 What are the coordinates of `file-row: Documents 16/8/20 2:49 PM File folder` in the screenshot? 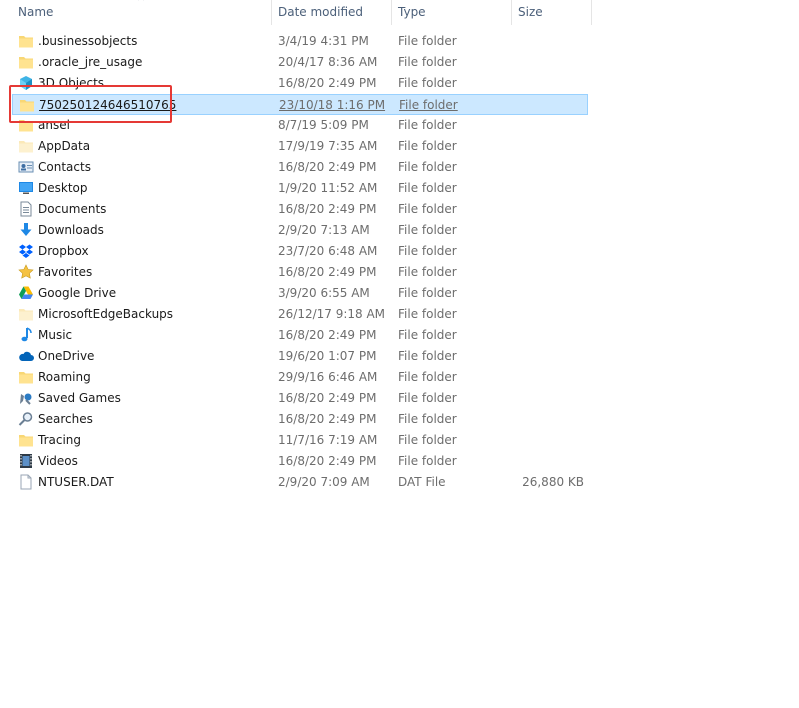 It's located at (300, 209).